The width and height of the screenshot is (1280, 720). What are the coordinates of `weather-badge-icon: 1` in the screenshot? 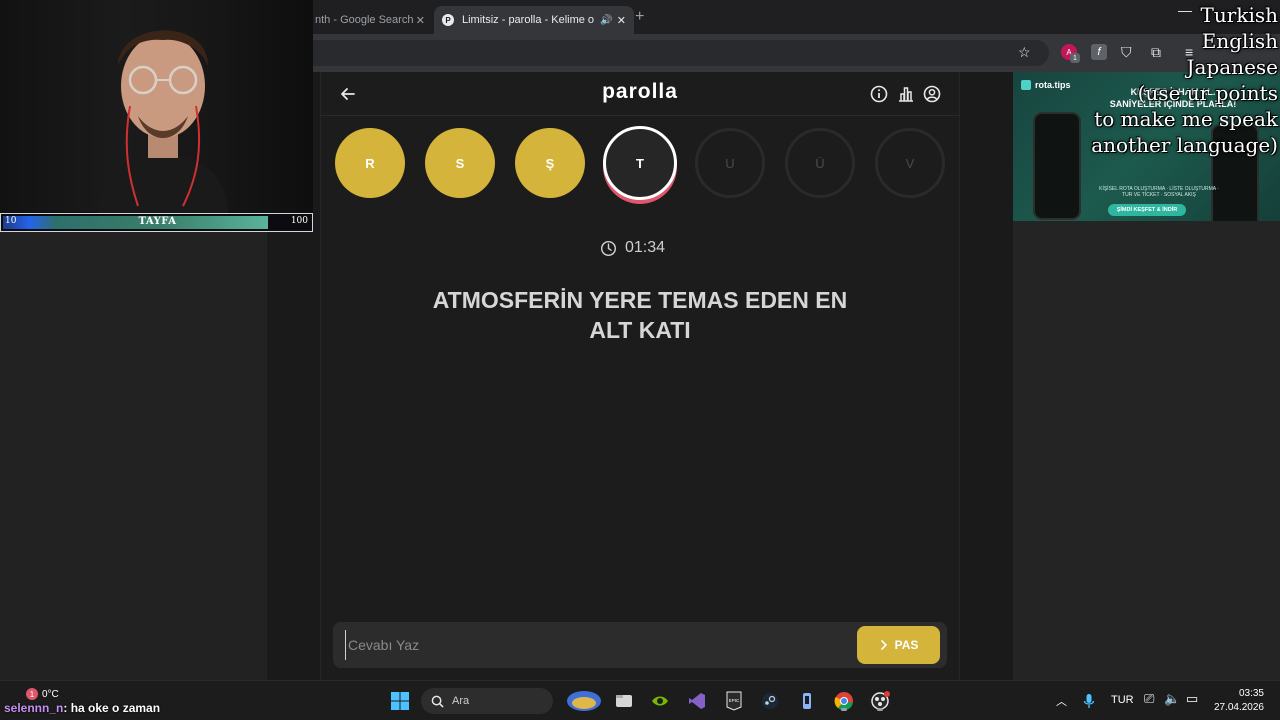 It's located at (32, 694).